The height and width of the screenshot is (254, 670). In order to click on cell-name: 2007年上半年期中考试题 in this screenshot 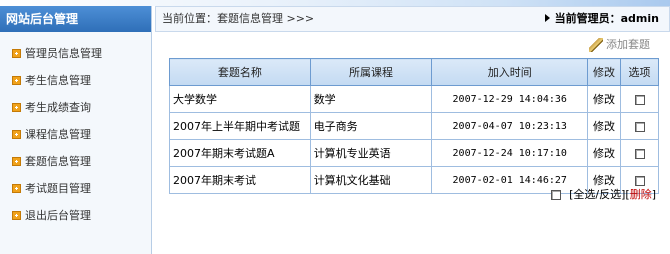, I will do `click(240, 126)`.